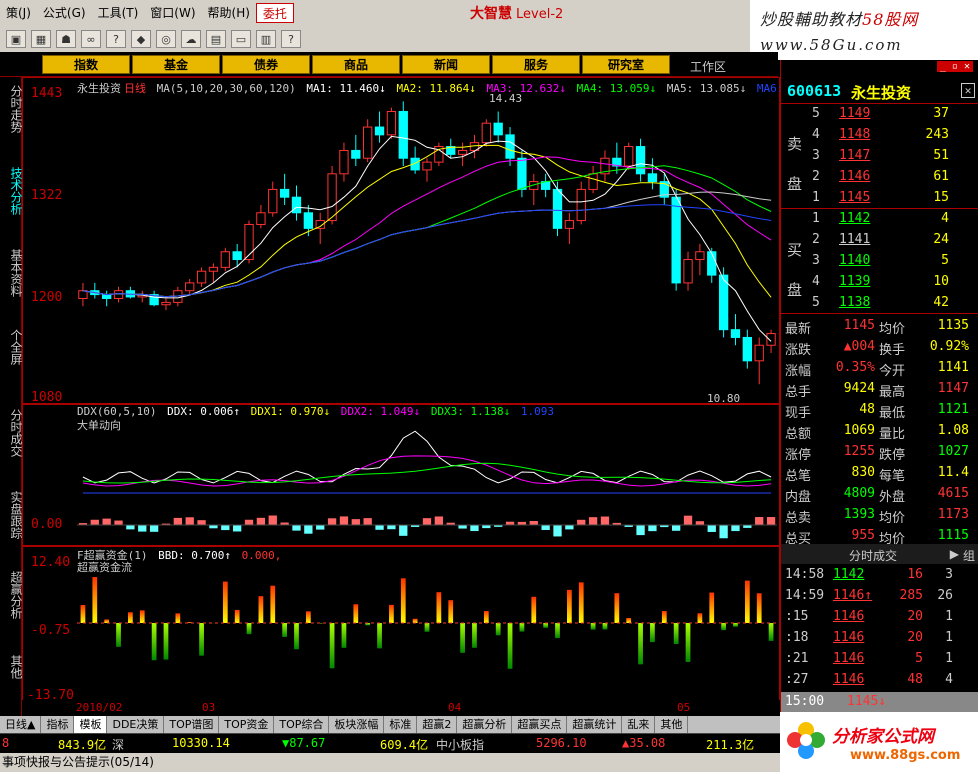  I want to click on sidebar-tab-intraday: 分时走势, so click(11, 109).